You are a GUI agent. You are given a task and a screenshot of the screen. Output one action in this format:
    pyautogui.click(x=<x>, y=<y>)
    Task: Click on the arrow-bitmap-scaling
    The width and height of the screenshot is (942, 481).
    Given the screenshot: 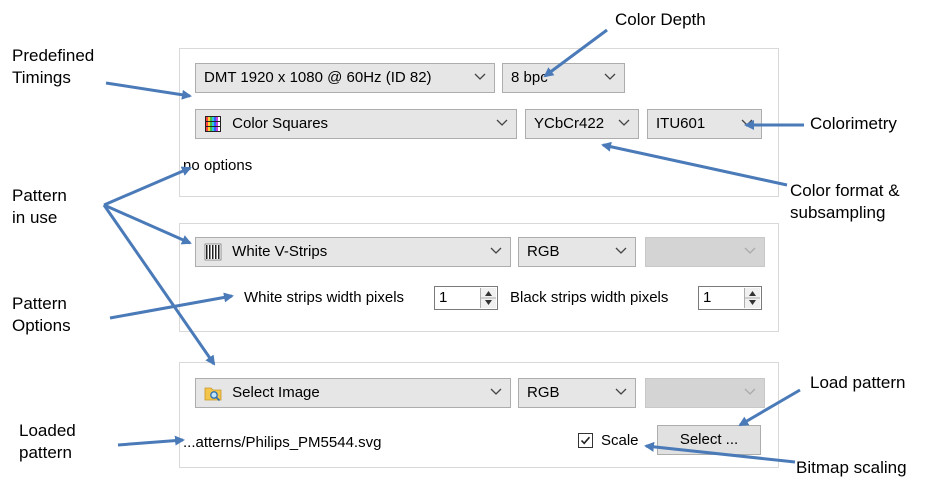 What is the action you would take?
    pyautogui.click(x=720, y=452)
    